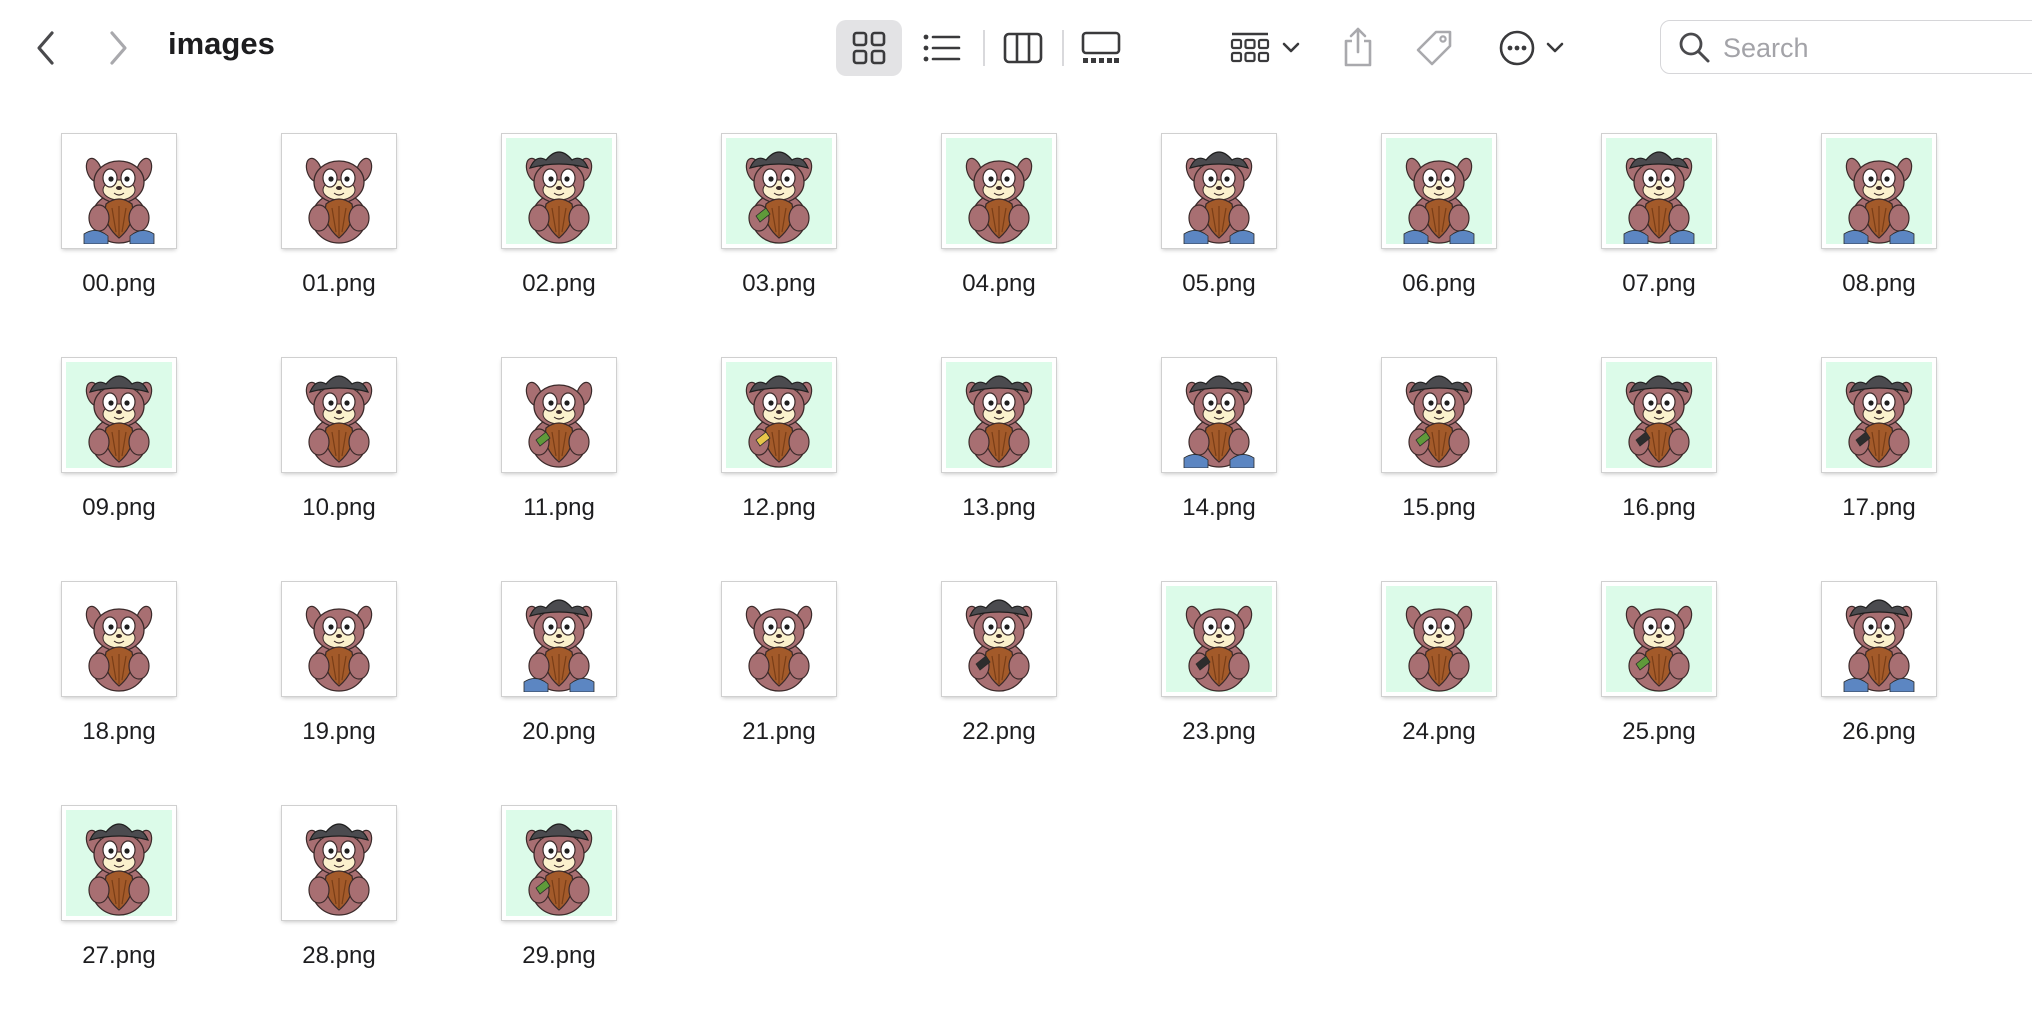 The height and width of the screenshot is (1032, 2032). I want to click on file-item: 26.png, so click(1880, 596).